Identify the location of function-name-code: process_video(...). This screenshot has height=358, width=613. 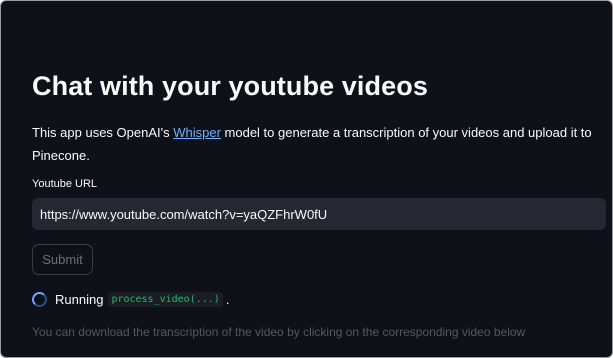
(165, 299).